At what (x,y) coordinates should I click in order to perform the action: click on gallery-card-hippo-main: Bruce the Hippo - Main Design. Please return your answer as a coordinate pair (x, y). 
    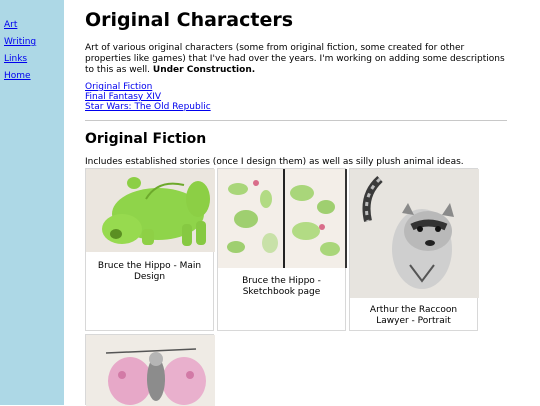
    Looking at the image, I should click on (150, 249).